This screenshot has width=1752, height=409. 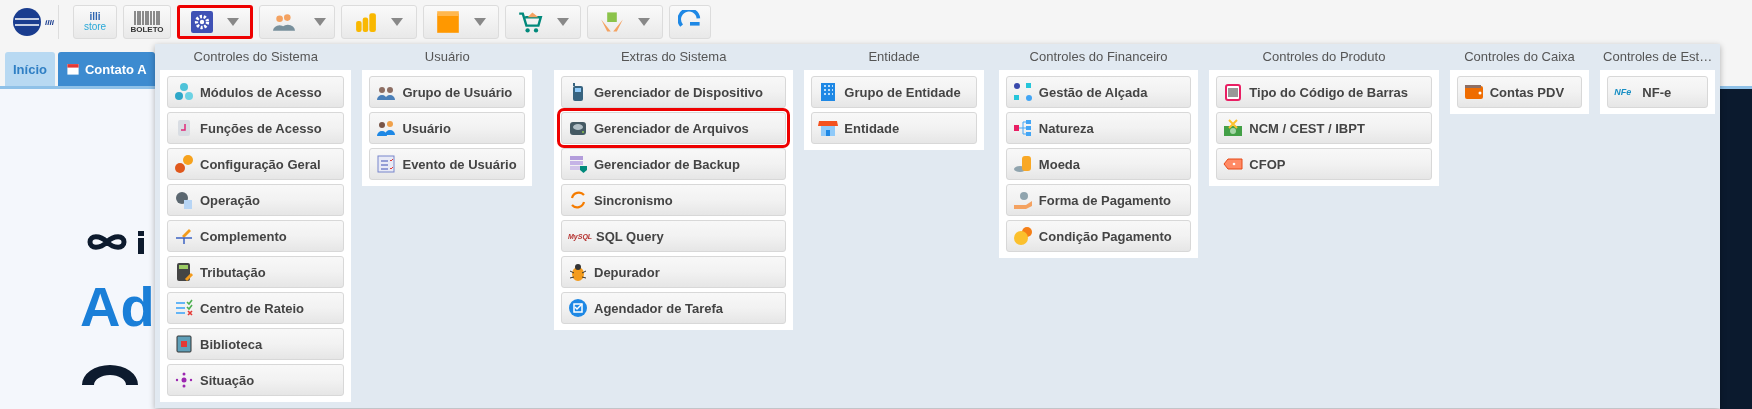 I want to click on menu-item: Situação, so click(x=256, y=380).